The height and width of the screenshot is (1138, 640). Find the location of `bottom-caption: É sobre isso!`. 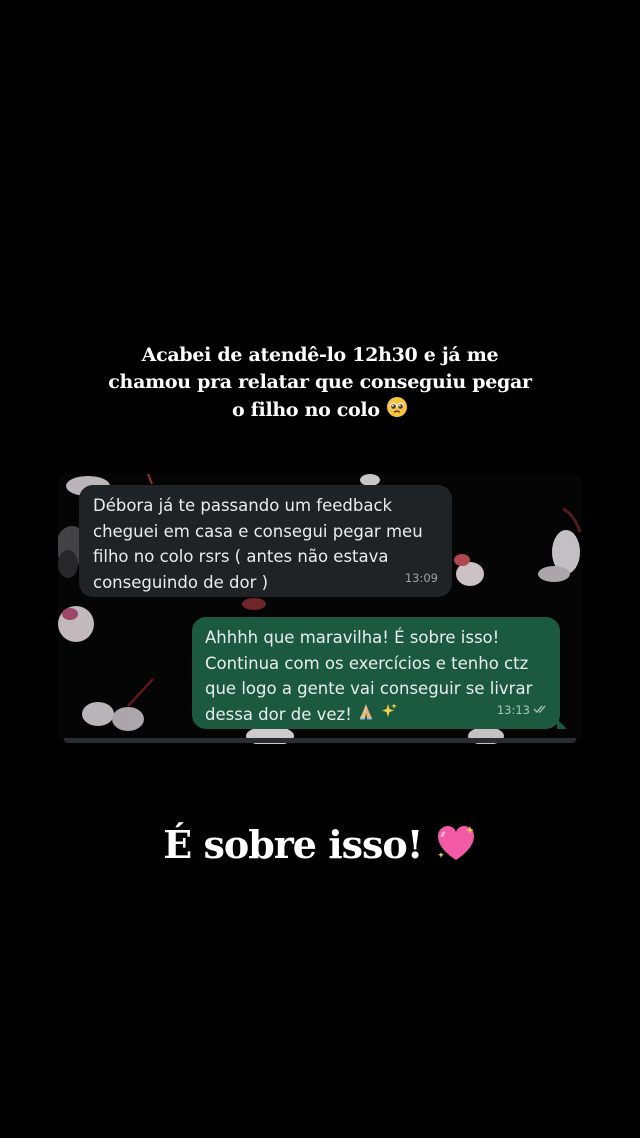

bottom-caption: É sobre isso! is located at coordinates (320, 847).